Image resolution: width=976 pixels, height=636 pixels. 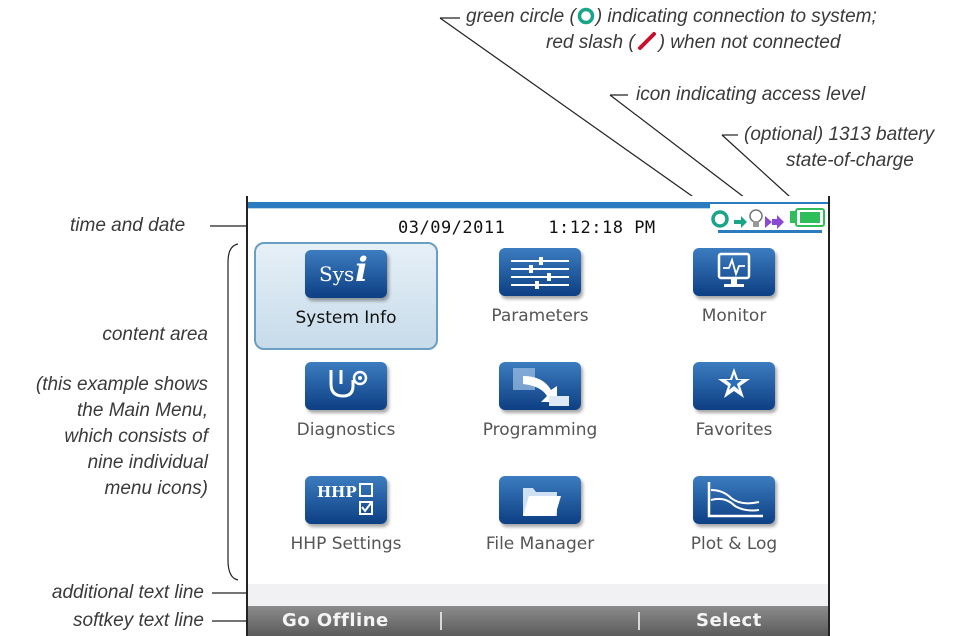 I want to click on menu-item-parameters: Parameters, so click(x=540, y=296).